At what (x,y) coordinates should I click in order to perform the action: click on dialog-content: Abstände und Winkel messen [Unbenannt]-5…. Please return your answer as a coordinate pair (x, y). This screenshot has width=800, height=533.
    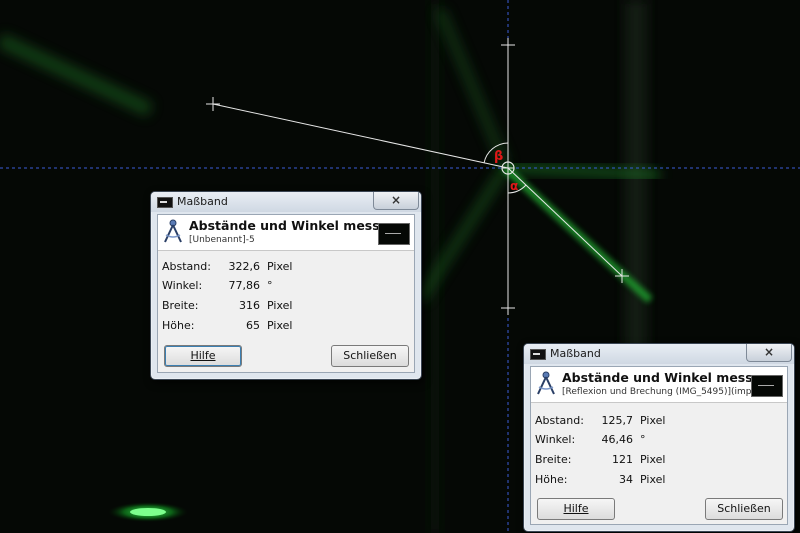
    Looking at the image, I should click on (286, 293).